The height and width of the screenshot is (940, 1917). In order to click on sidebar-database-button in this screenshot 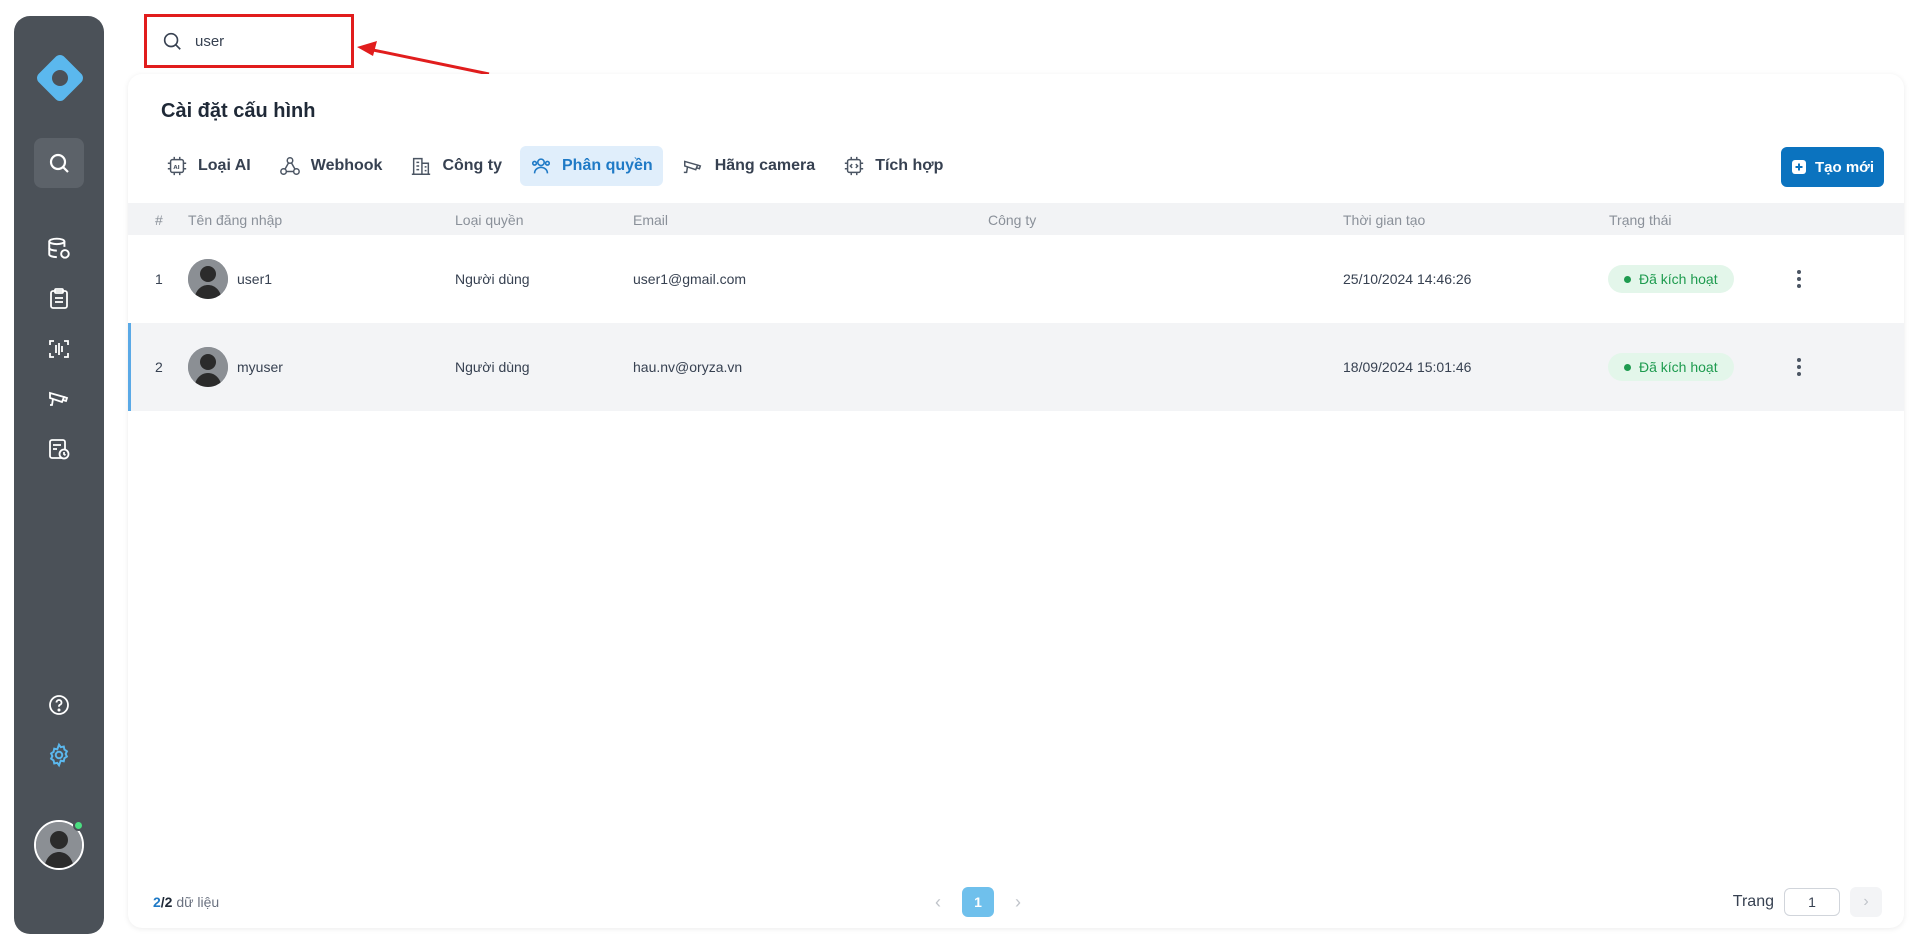, I will do `click(59, 249)`.